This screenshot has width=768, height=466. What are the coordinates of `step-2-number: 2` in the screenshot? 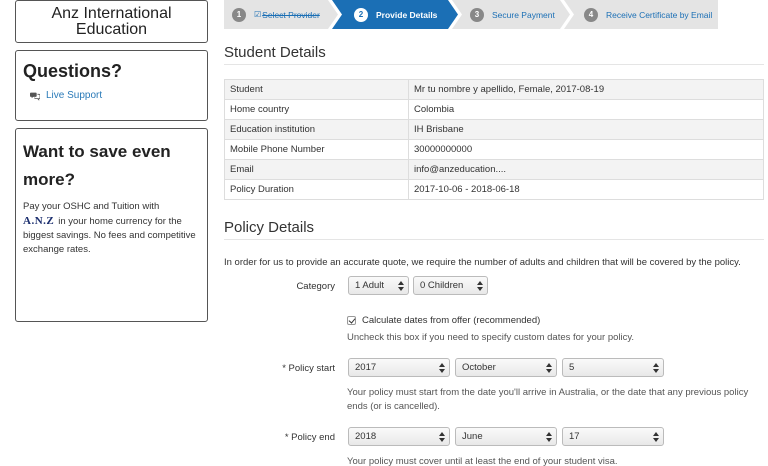 It's located at (361, 14).